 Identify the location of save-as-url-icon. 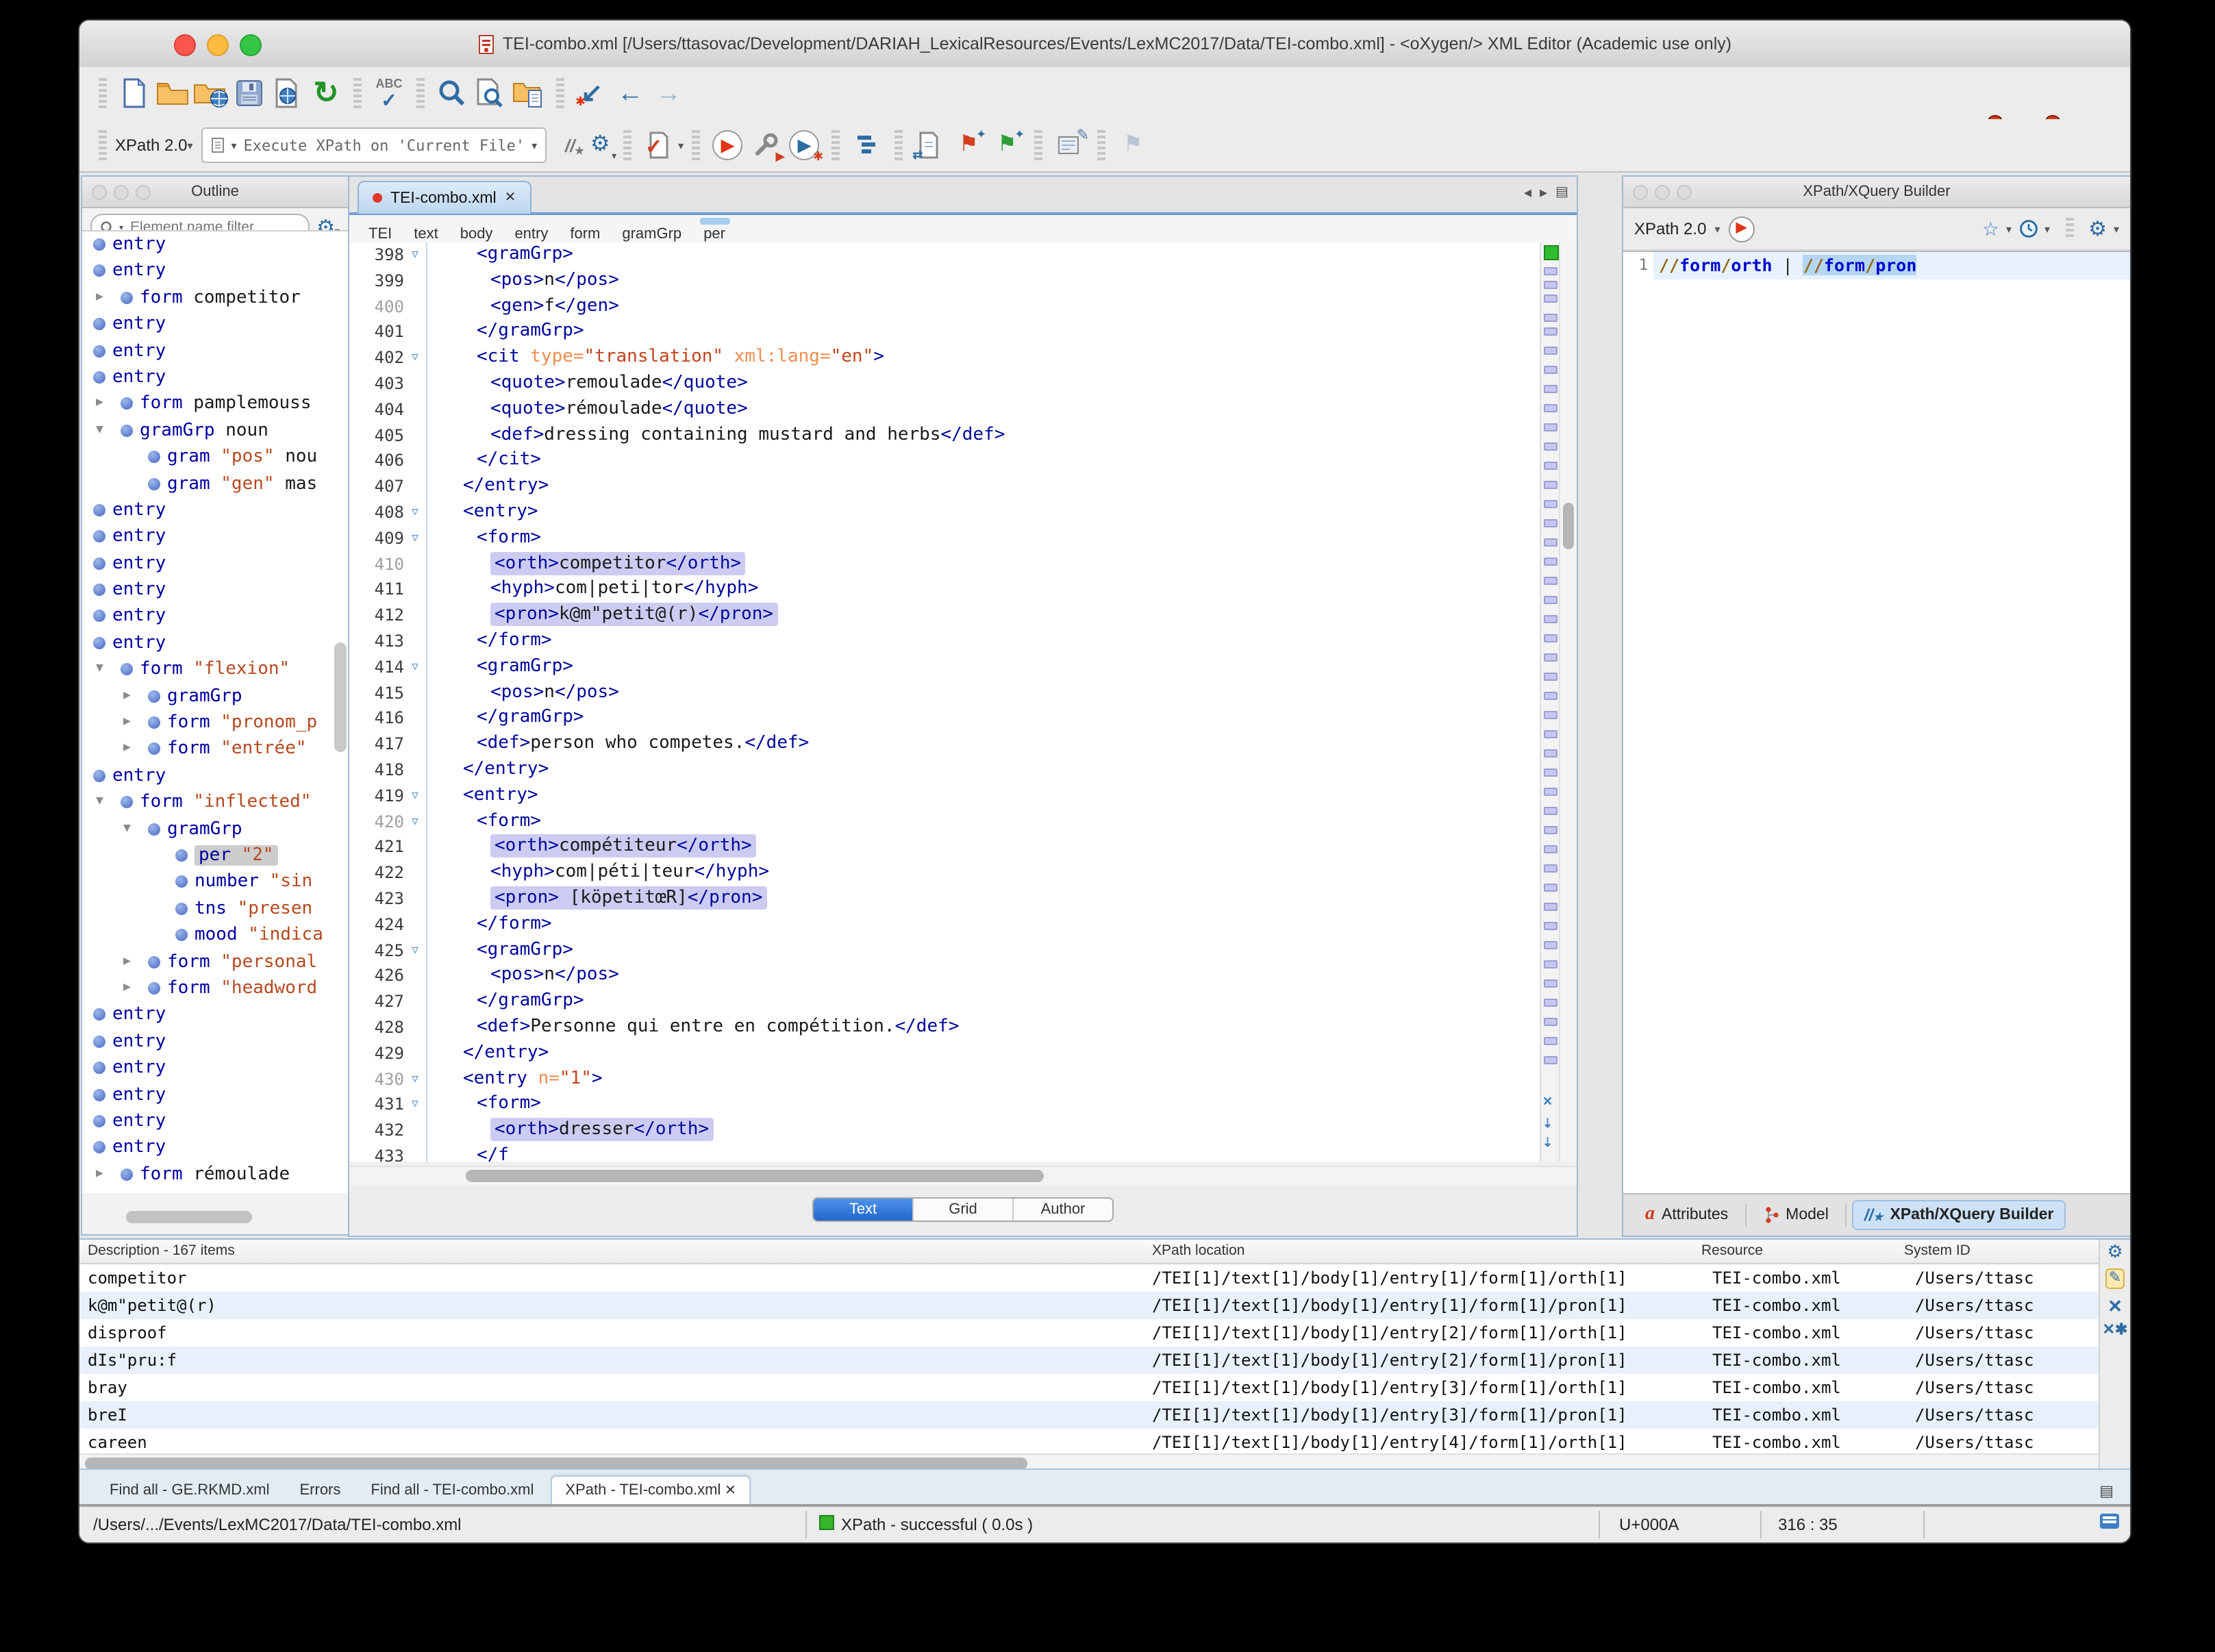
(287, 93).